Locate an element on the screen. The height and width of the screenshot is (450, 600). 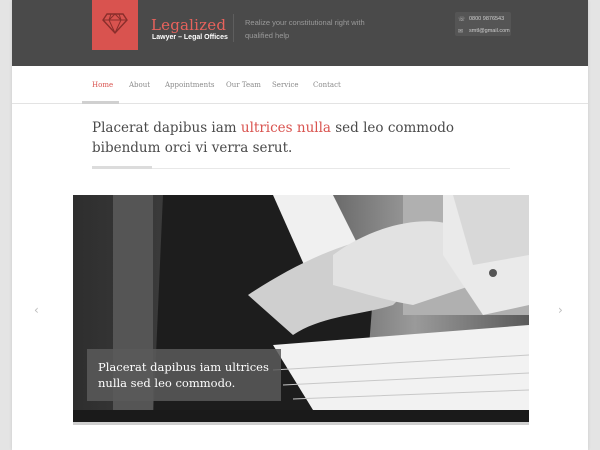
chevron-left-icon: ‹ is located at coordinates (36, 310).